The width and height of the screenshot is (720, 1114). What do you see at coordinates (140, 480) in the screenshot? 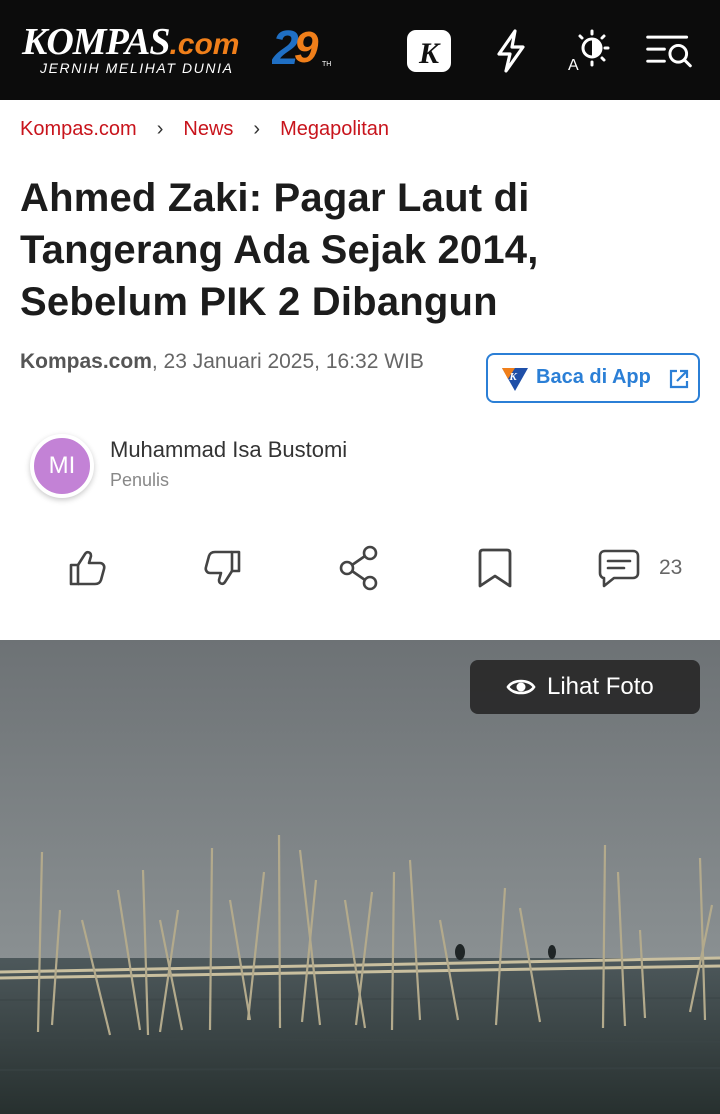
I see `author-role: Penulis` at bounding box center [140, 480].